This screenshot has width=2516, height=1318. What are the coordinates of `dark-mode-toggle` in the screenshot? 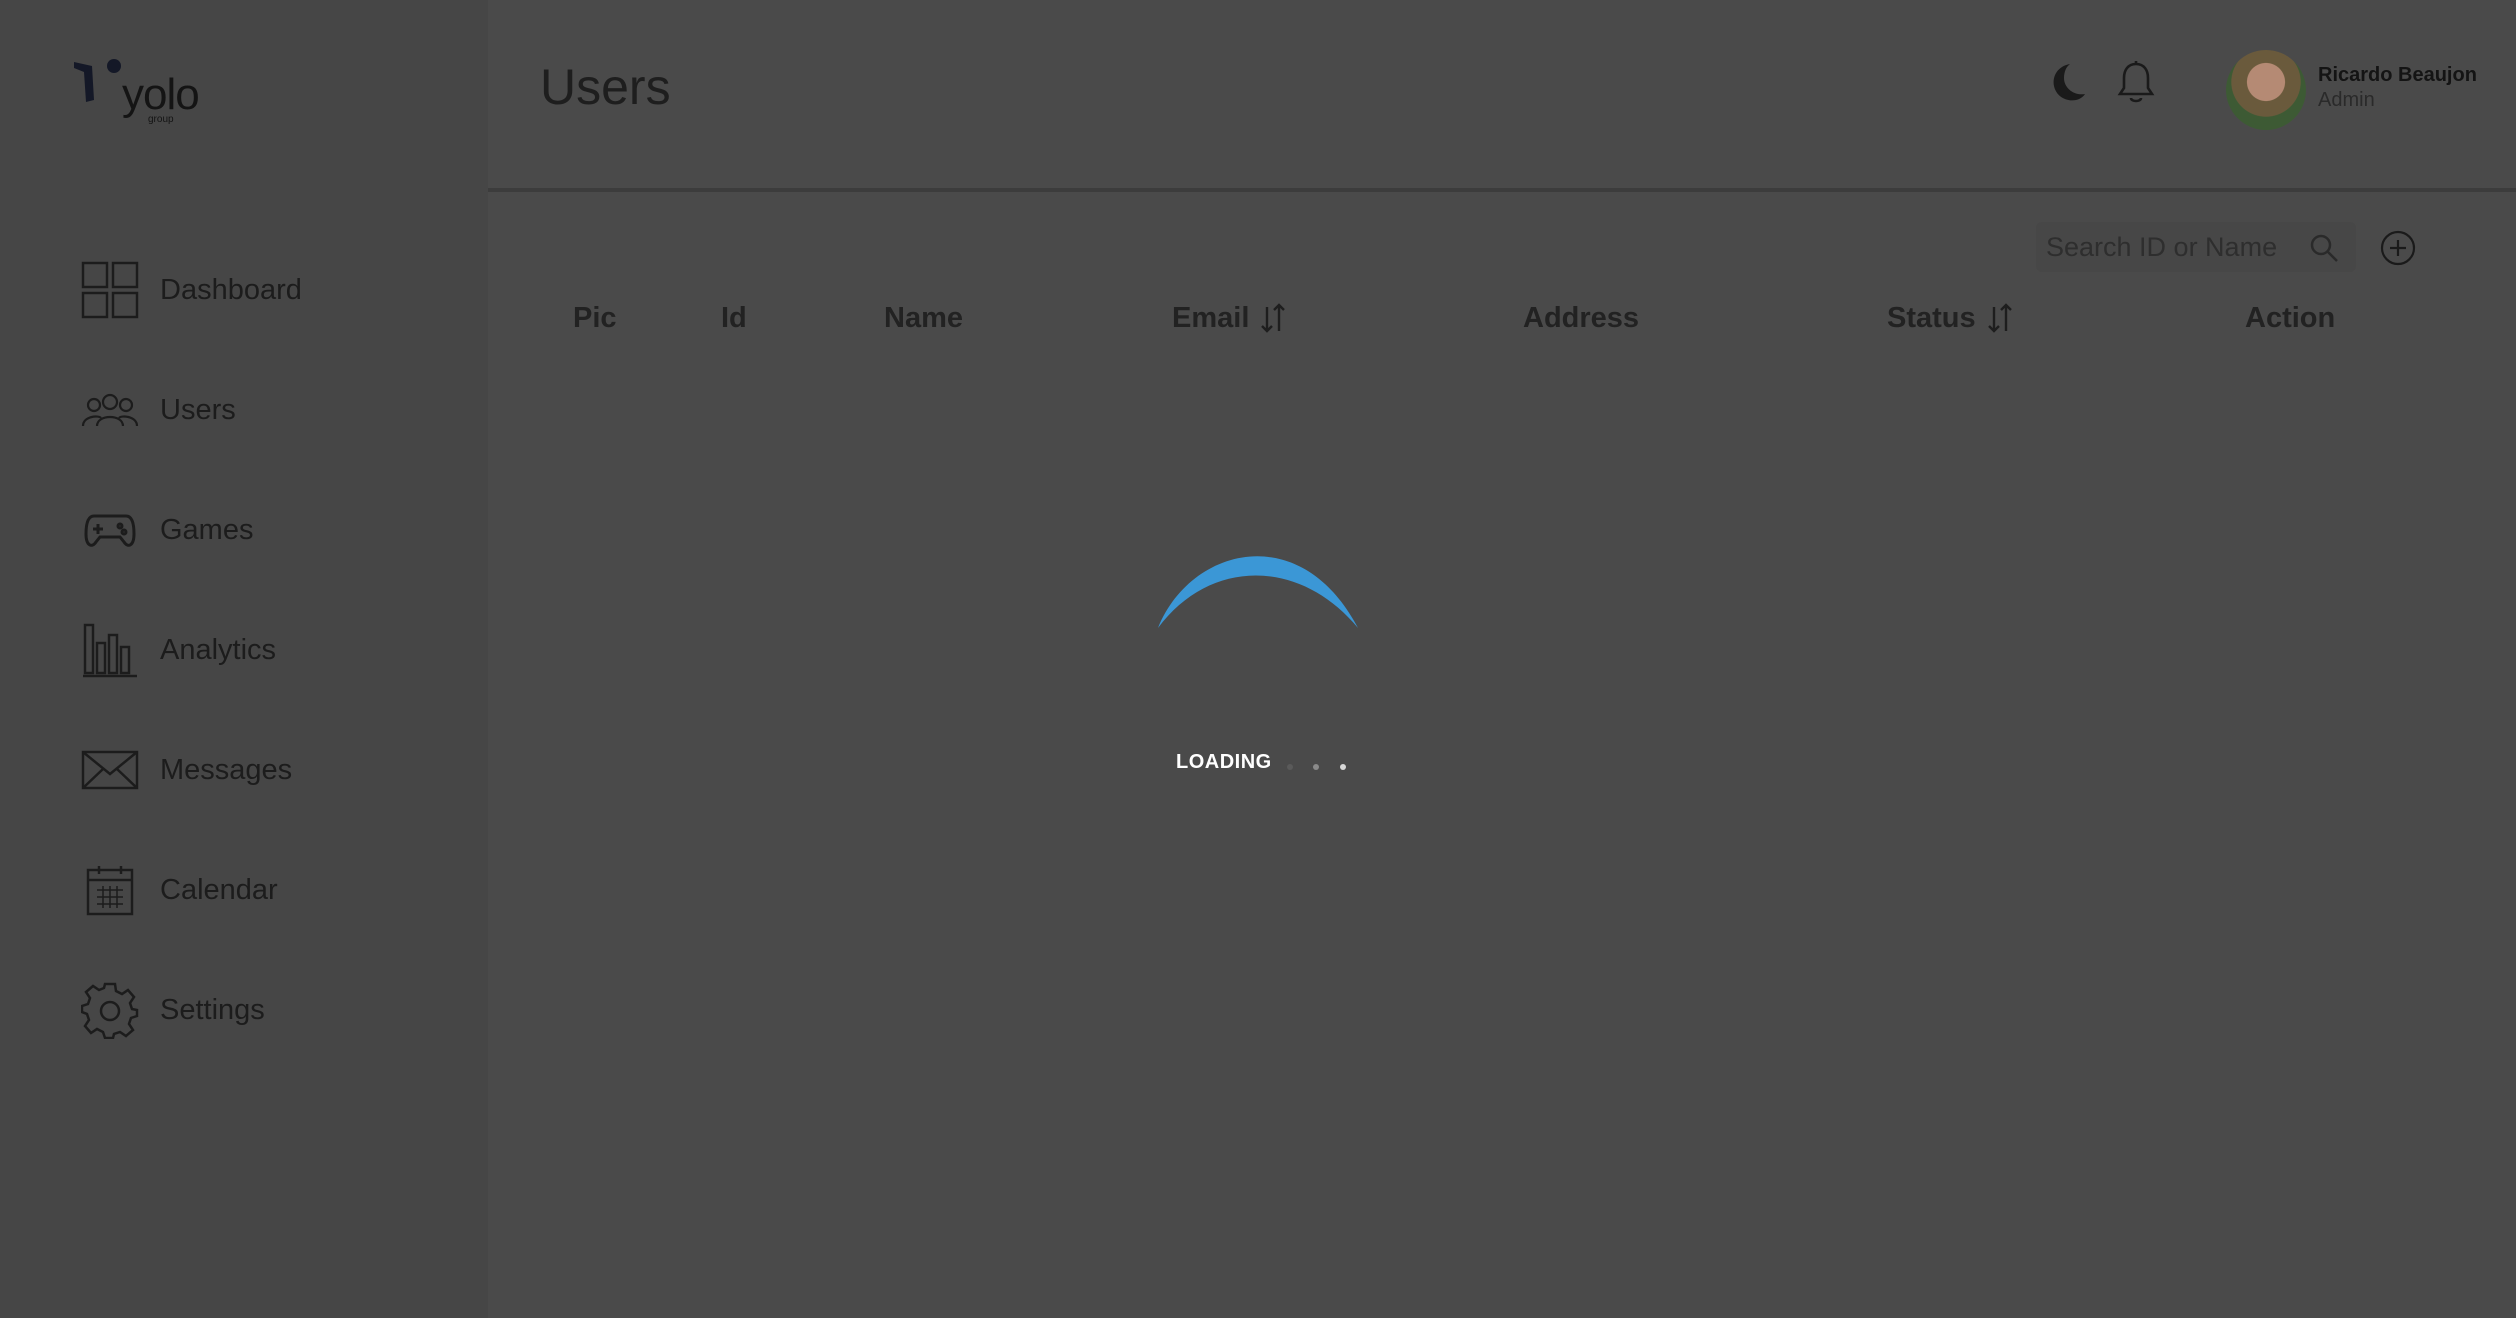 It's located at (2065, 85).